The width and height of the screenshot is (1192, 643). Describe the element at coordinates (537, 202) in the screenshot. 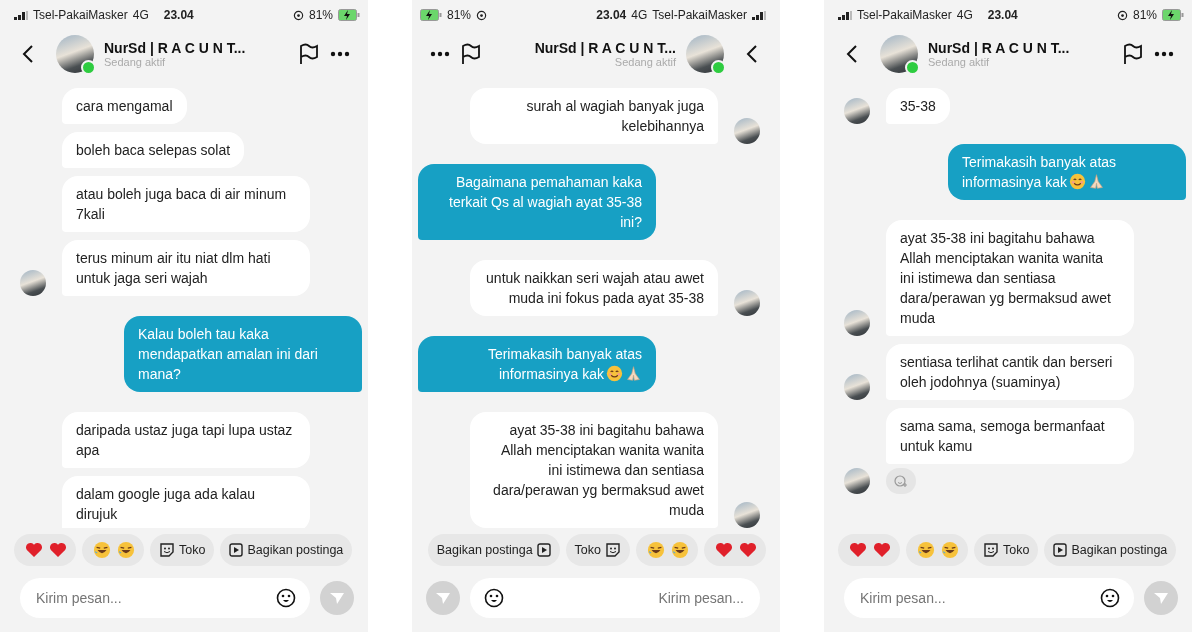

I see `sent-message: Bagaimana pemahaman kaka terkait Qs al wagiah ayat 35-38 ini?` at that location.